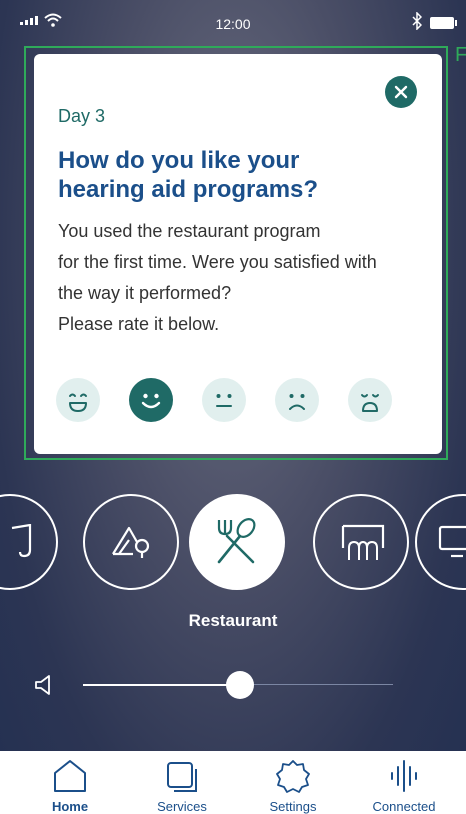  I want to click on restaurant-icon, so click(236, 541).